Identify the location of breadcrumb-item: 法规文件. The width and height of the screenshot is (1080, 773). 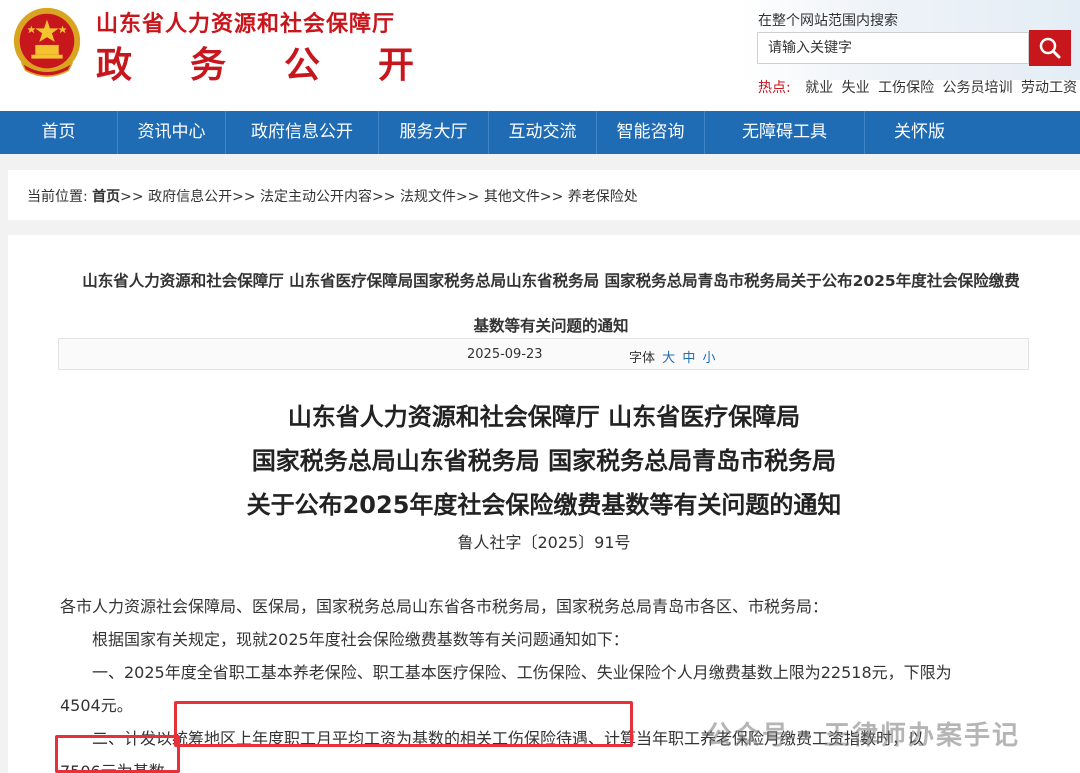
(428, 197).